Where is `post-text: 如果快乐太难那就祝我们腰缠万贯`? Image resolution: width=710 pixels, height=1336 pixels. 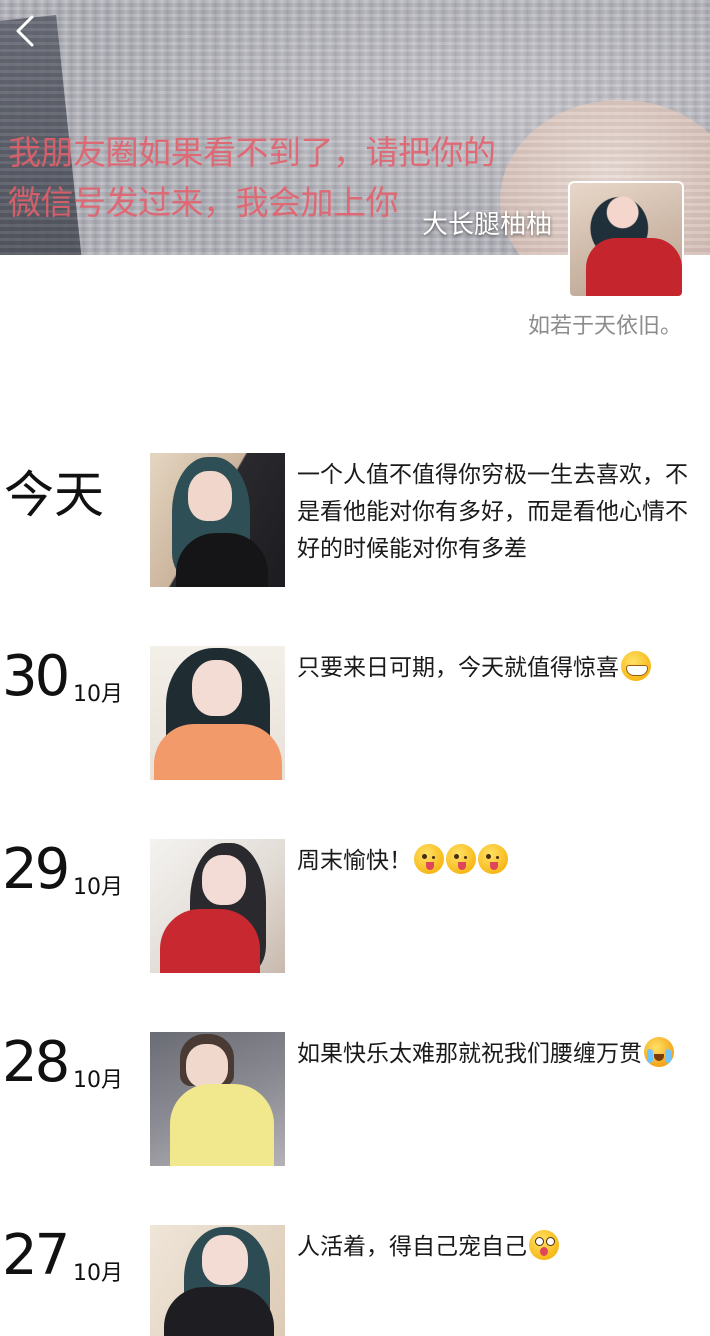 post-text: 如果快乐太难那就祝我们腰缠万贯 is located at coordinates (494, 1054).